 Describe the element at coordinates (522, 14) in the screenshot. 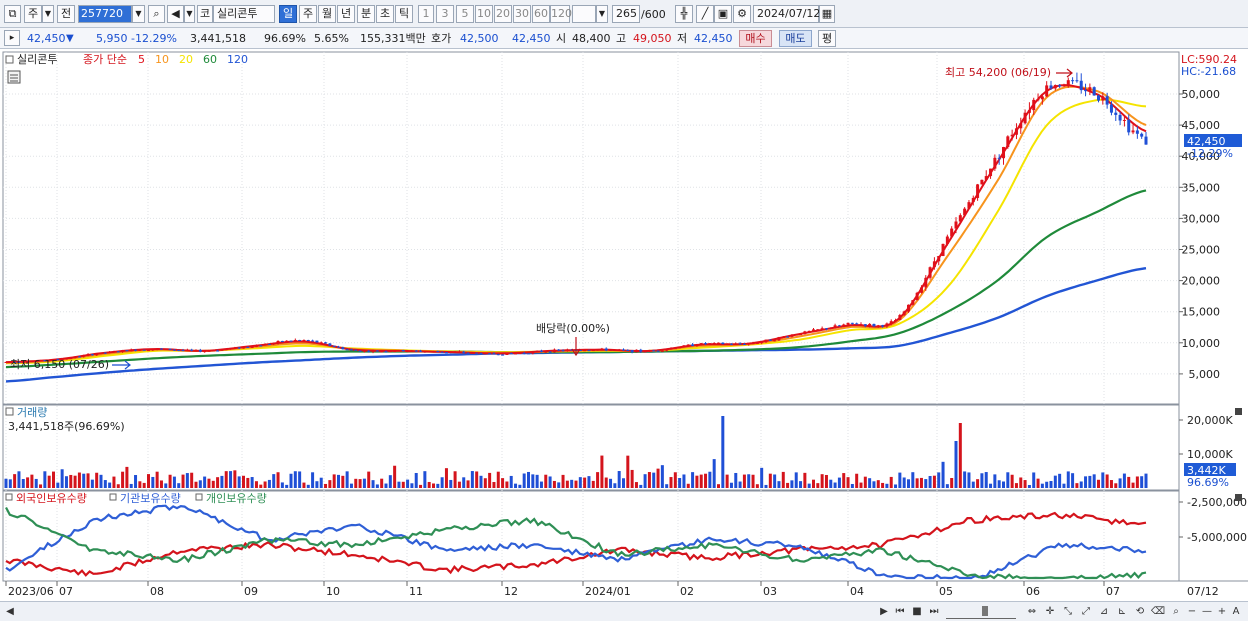

I see `interval-button: 30` at that location.